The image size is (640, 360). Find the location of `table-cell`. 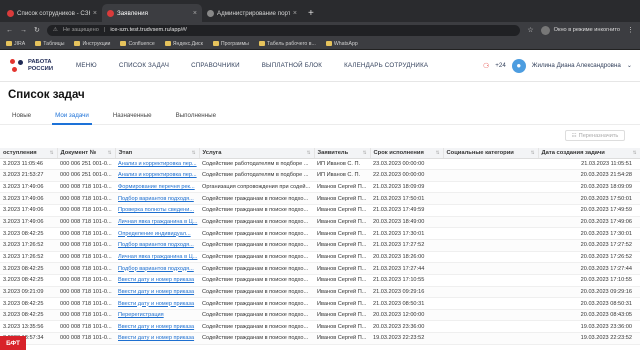

table-cell is located at coordinates (490, 164).